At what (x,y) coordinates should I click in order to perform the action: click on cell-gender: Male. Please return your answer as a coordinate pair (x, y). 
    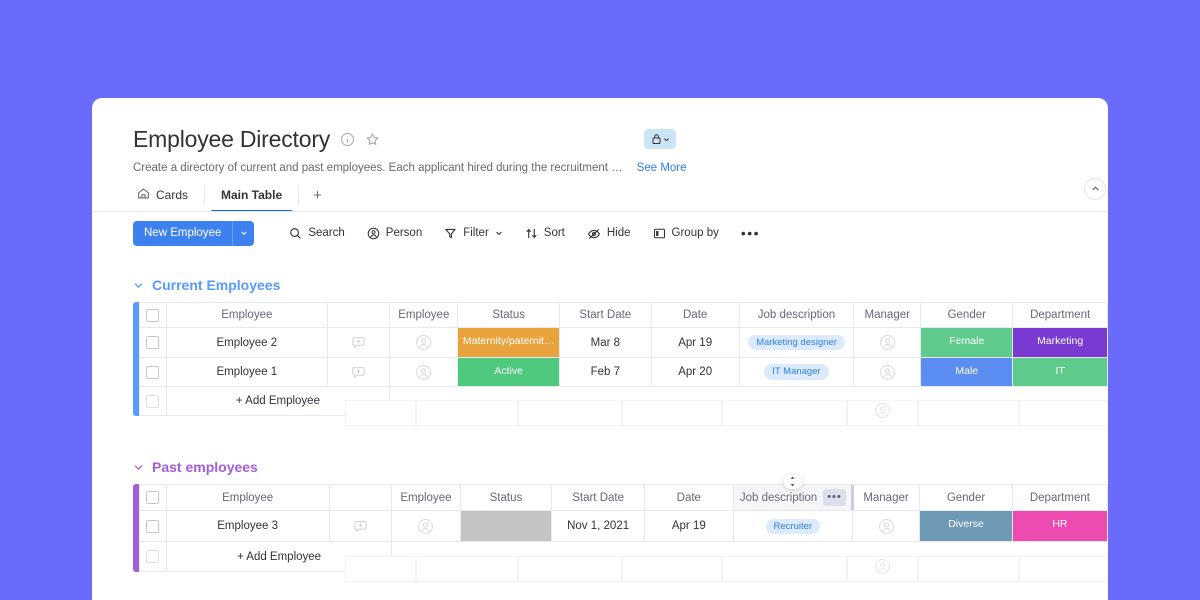
    Looking at the image, I should click on (967, 372).